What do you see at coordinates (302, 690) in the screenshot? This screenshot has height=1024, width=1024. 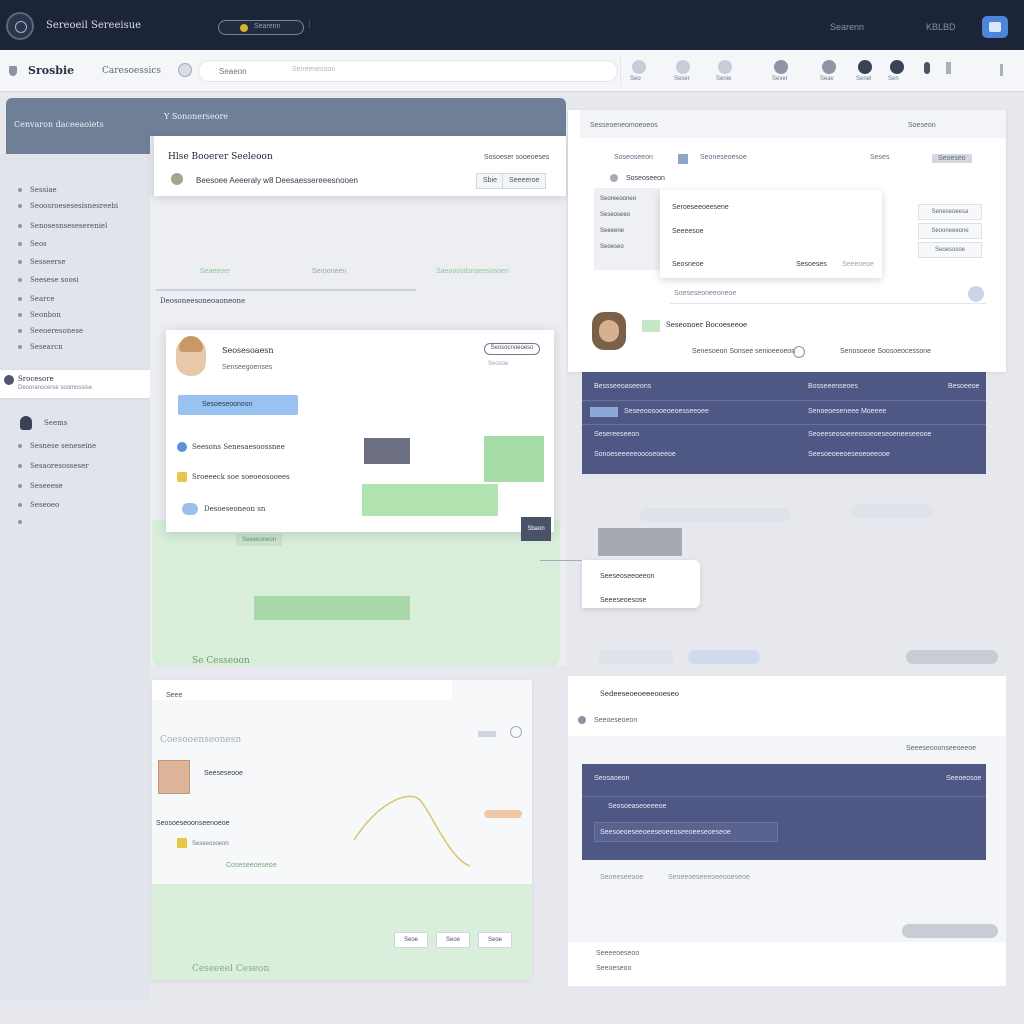 I see `activity-tab` at bounding box center [302, 690].